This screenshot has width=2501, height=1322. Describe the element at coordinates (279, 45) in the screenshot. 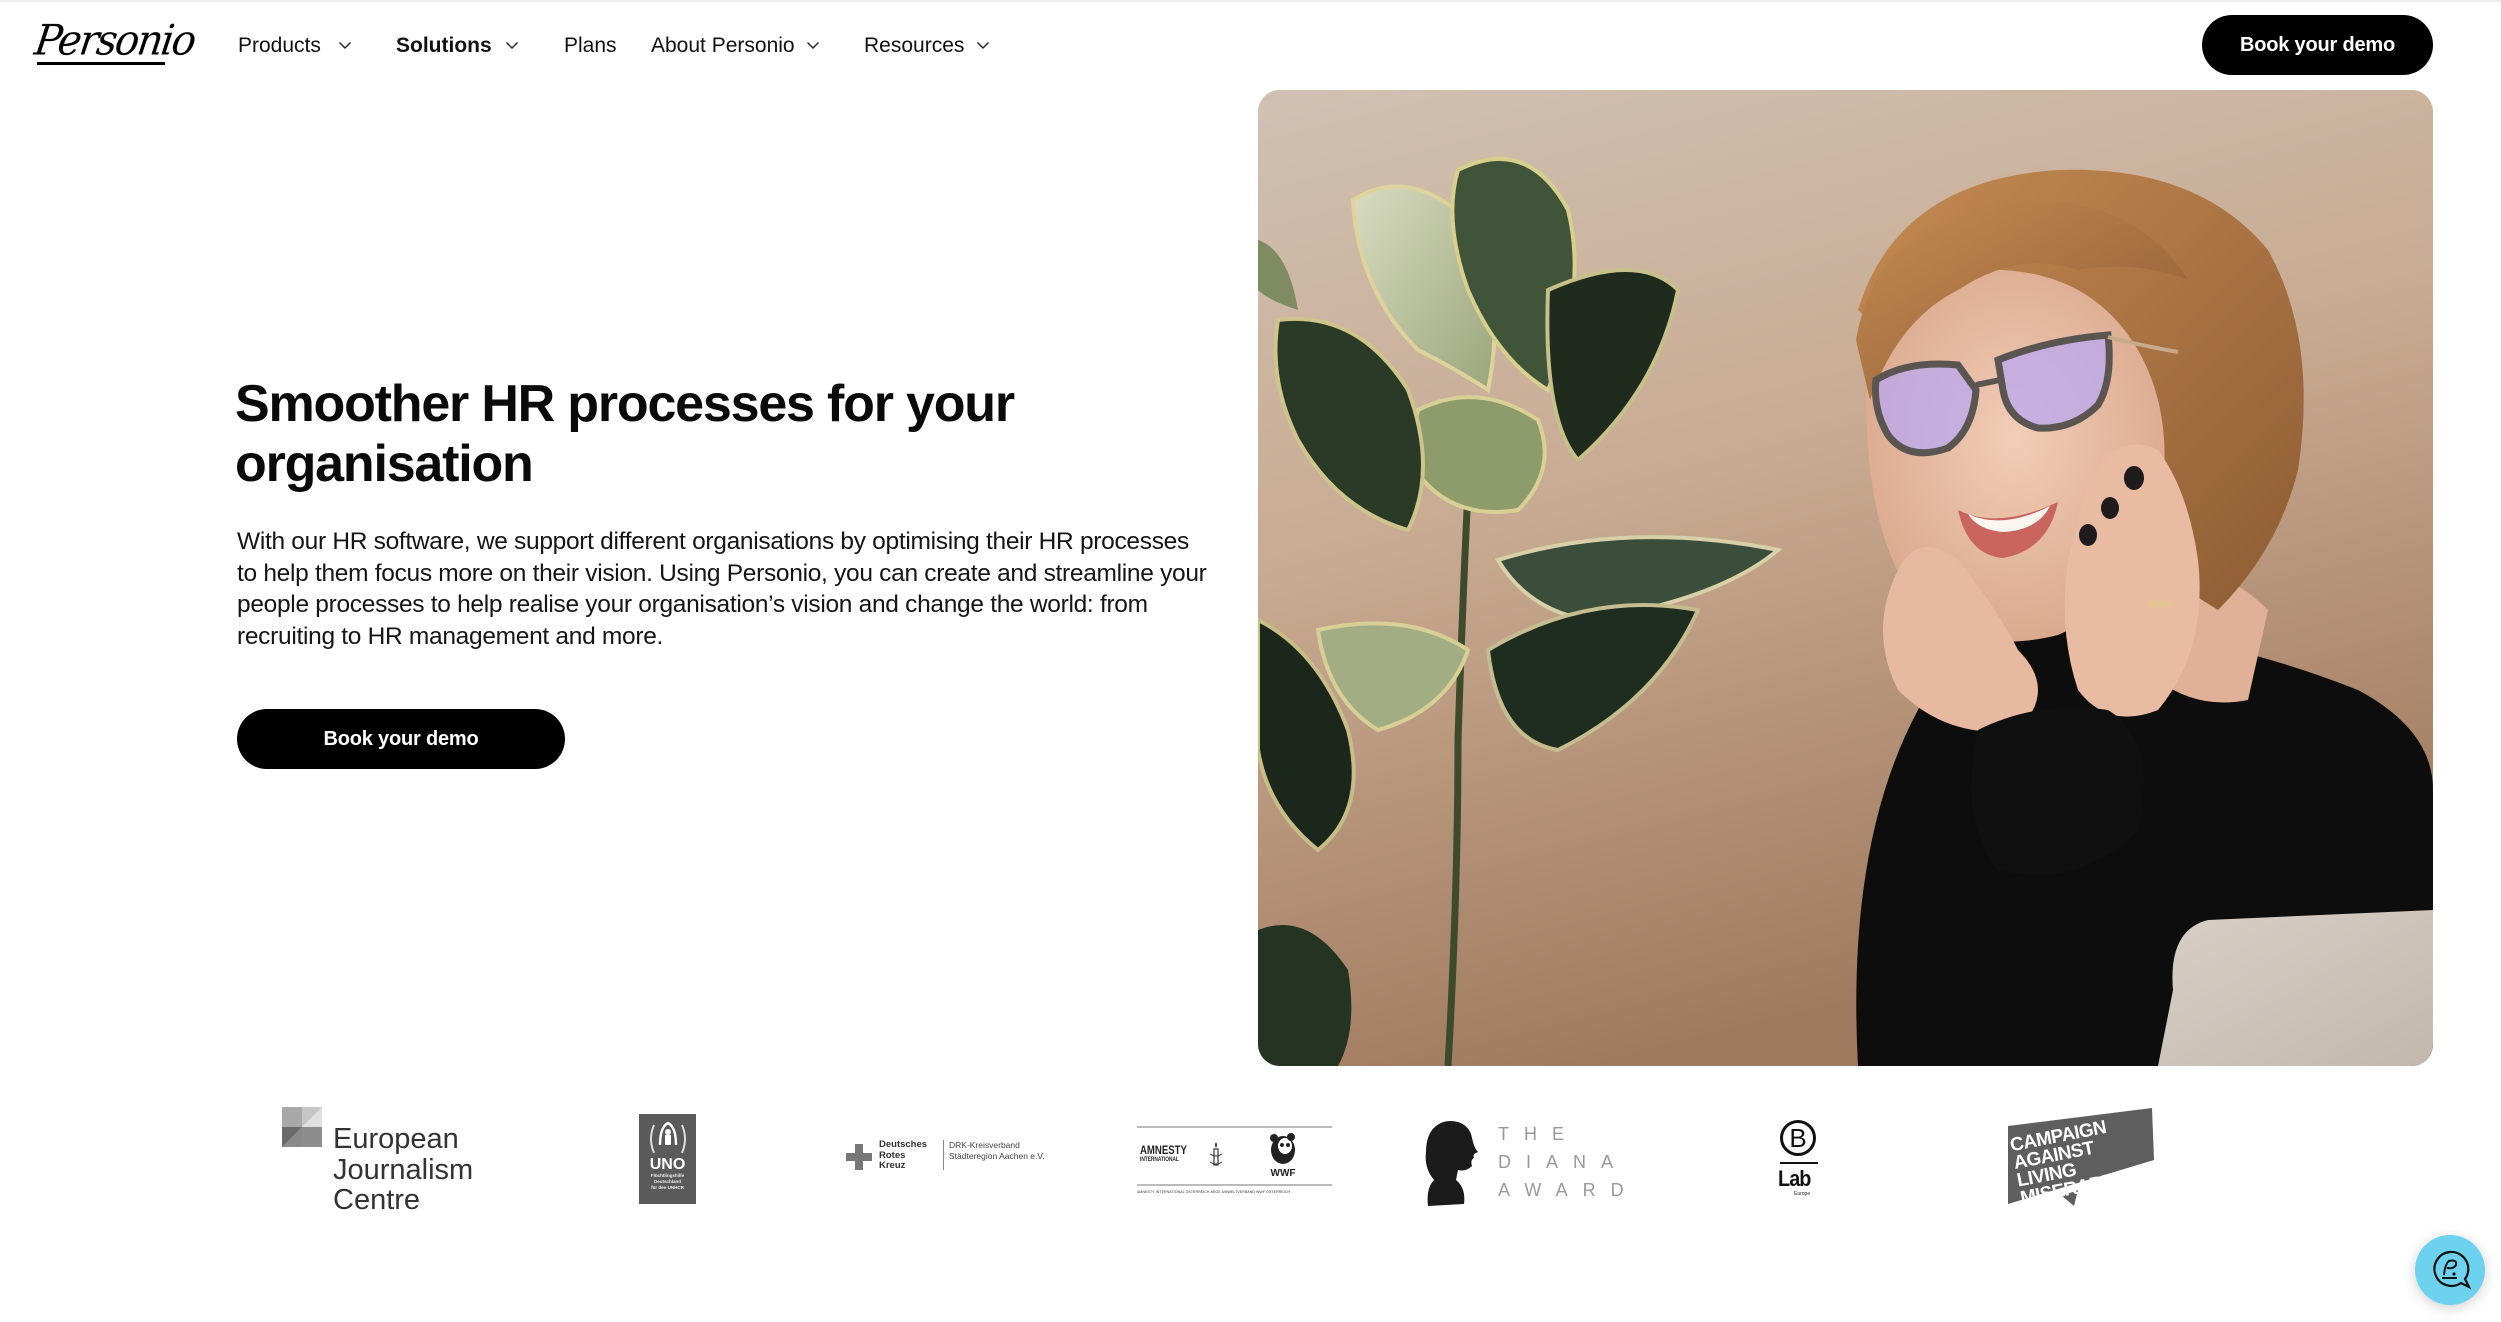

I see `nav-products-label: Products` at that location.